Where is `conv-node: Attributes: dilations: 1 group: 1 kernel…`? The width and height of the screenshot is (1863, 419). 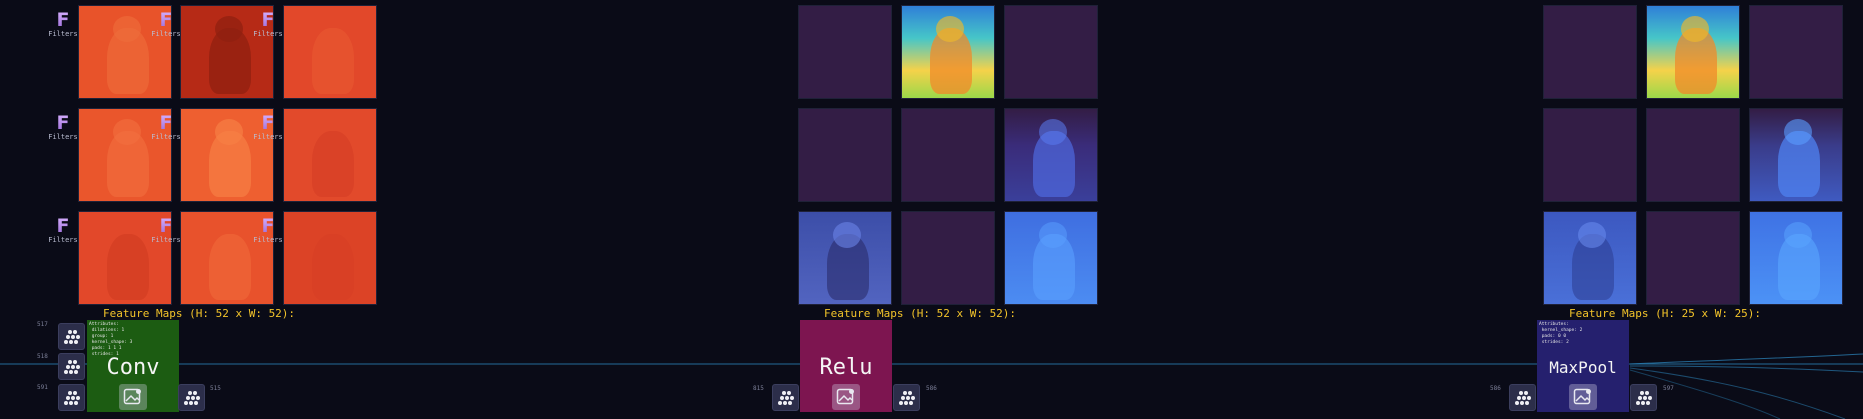 conv-node: Attributes: dilations: 1 group: 1 kernel… is located at coordinates (133, 366).